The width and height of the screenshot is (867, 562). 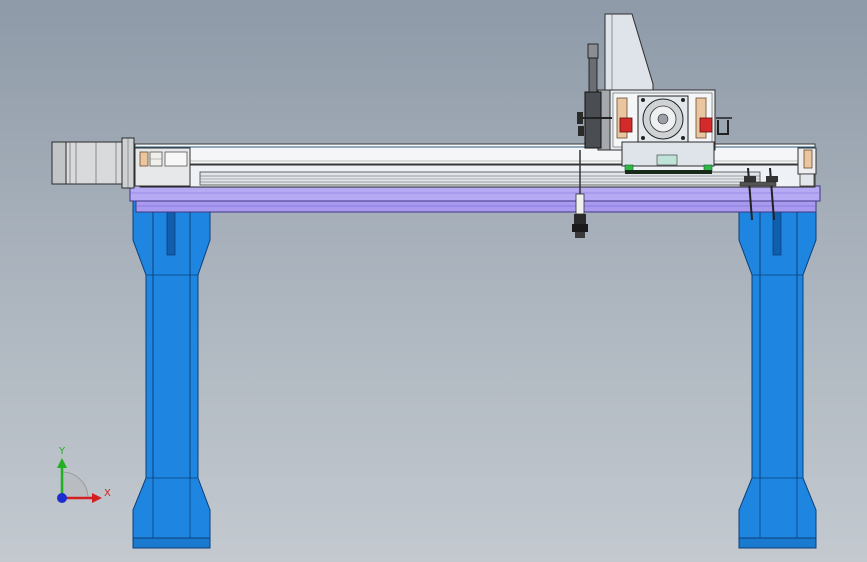 I want to click on stepper-motor, so click(x=93, y=163).